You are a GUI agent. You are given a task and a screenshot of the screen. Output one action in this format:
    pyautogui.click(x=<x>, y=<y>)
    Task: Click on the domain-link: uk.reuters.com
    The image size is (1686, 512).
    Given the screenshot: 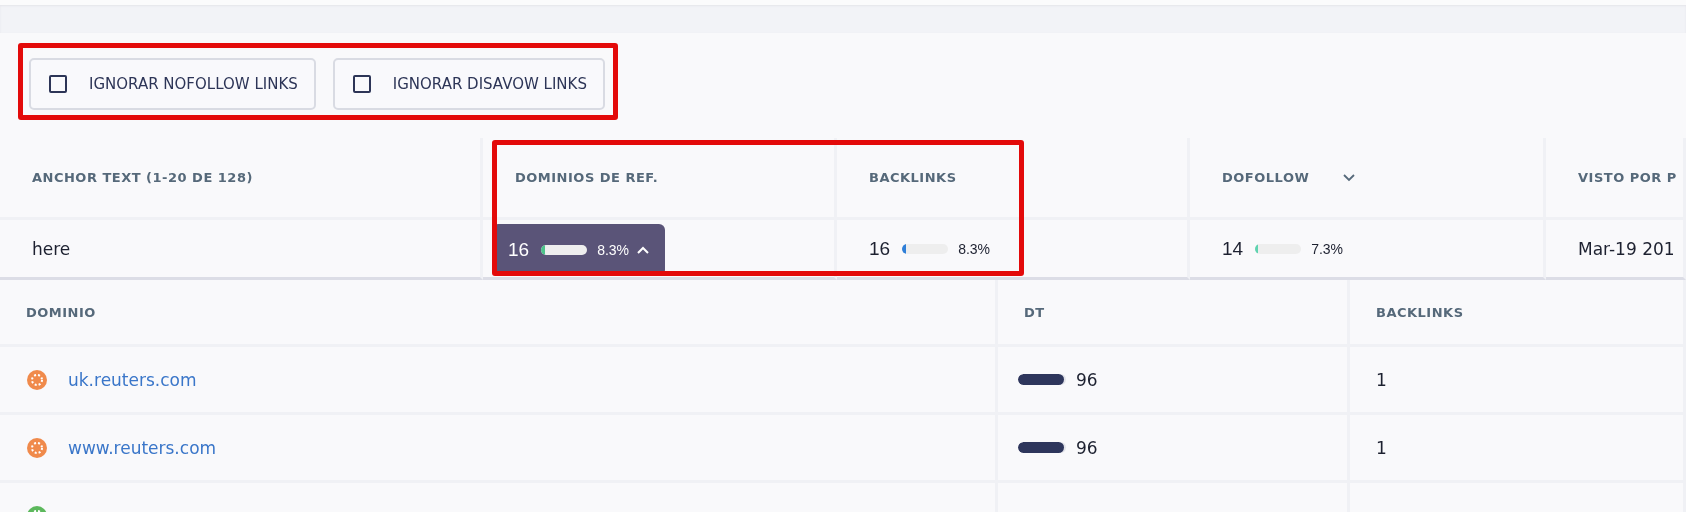 What is the action you would take?
    pyautogui.click(x=132, y=379)
    